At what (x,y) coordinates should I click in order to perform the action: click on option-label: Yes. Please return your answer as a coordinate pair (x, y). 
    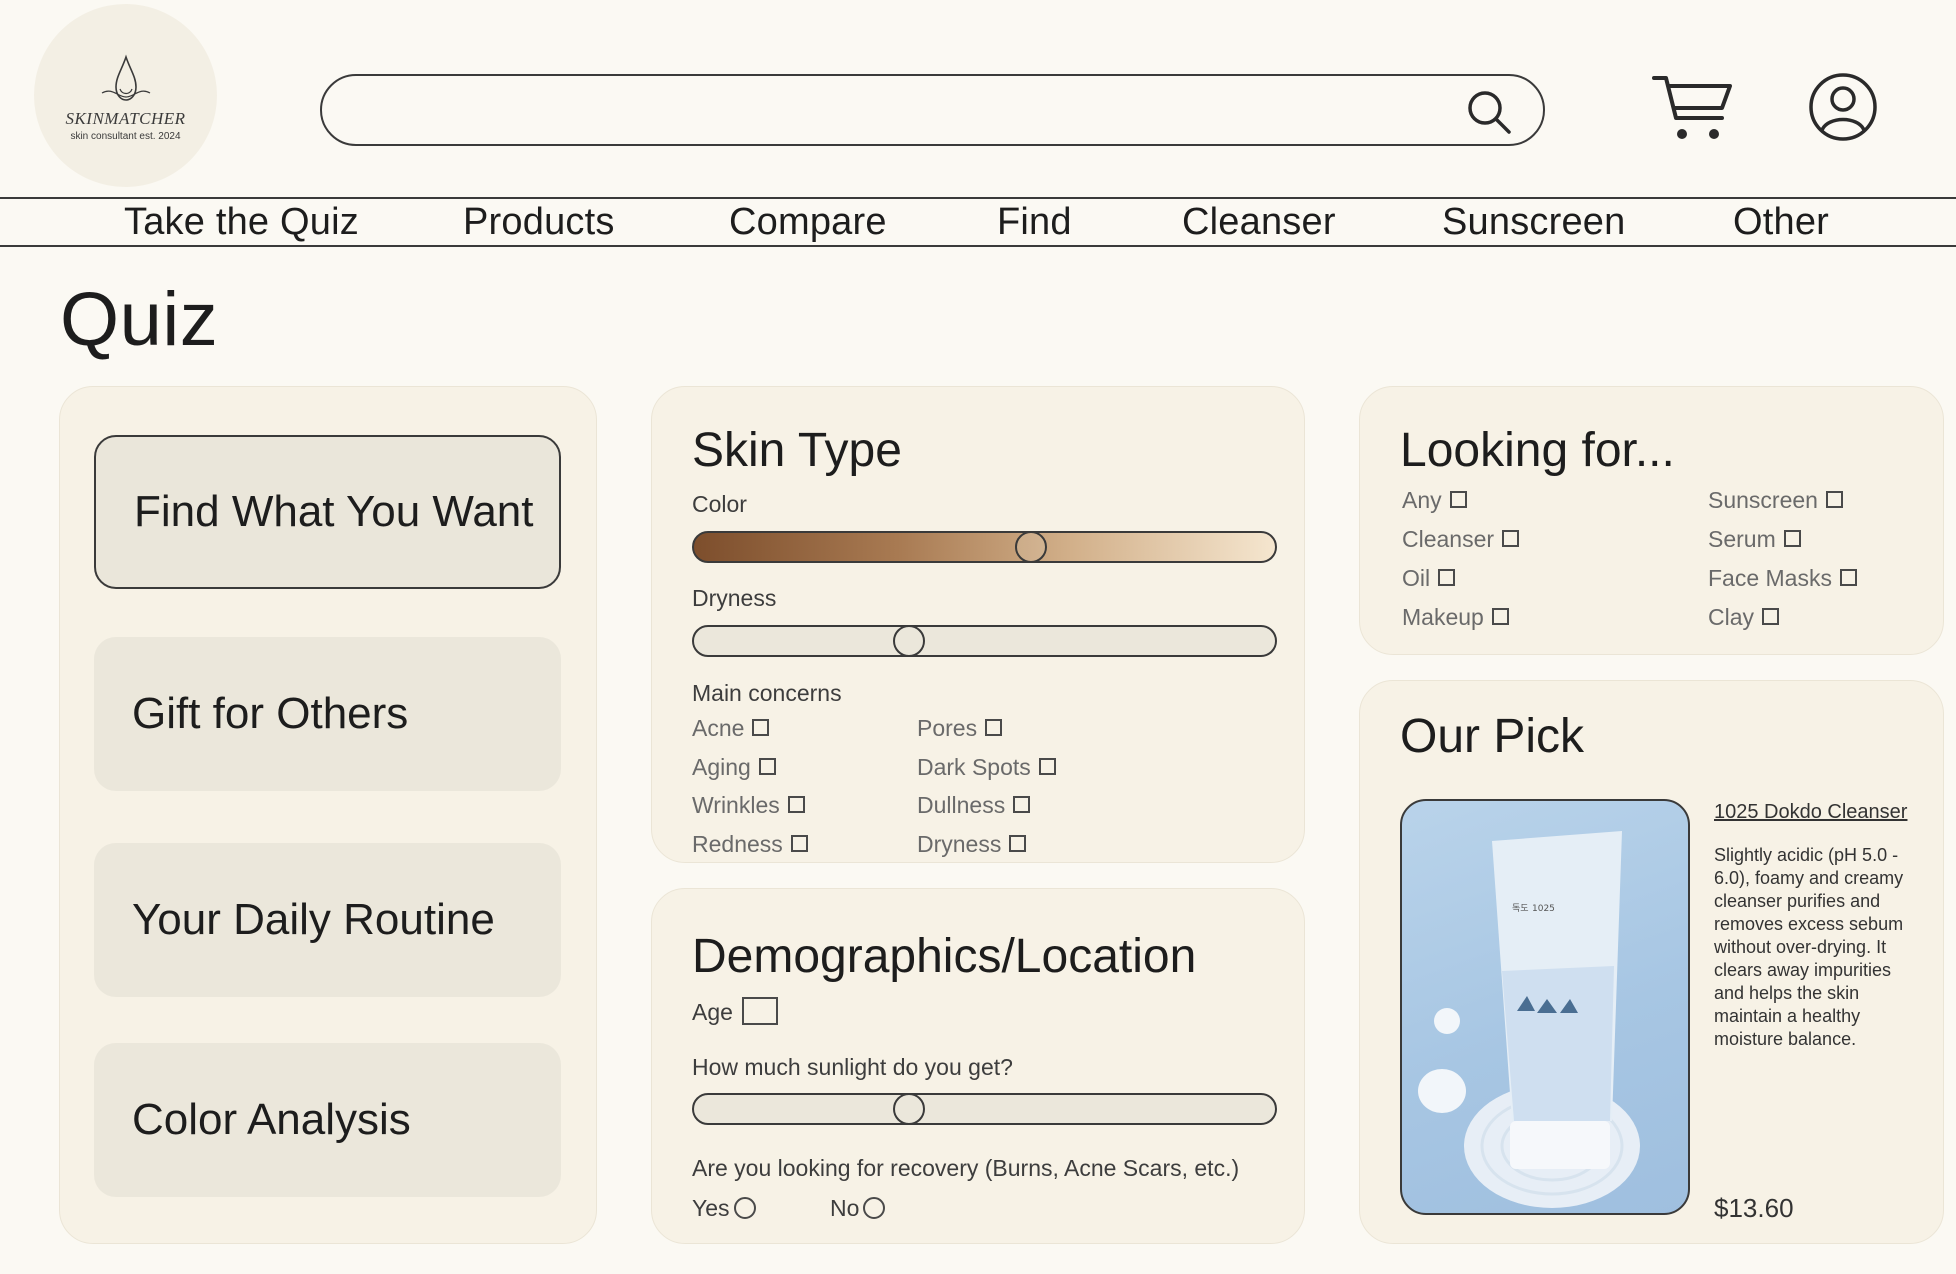
    Looking at the image, I should click on (711, 1208).